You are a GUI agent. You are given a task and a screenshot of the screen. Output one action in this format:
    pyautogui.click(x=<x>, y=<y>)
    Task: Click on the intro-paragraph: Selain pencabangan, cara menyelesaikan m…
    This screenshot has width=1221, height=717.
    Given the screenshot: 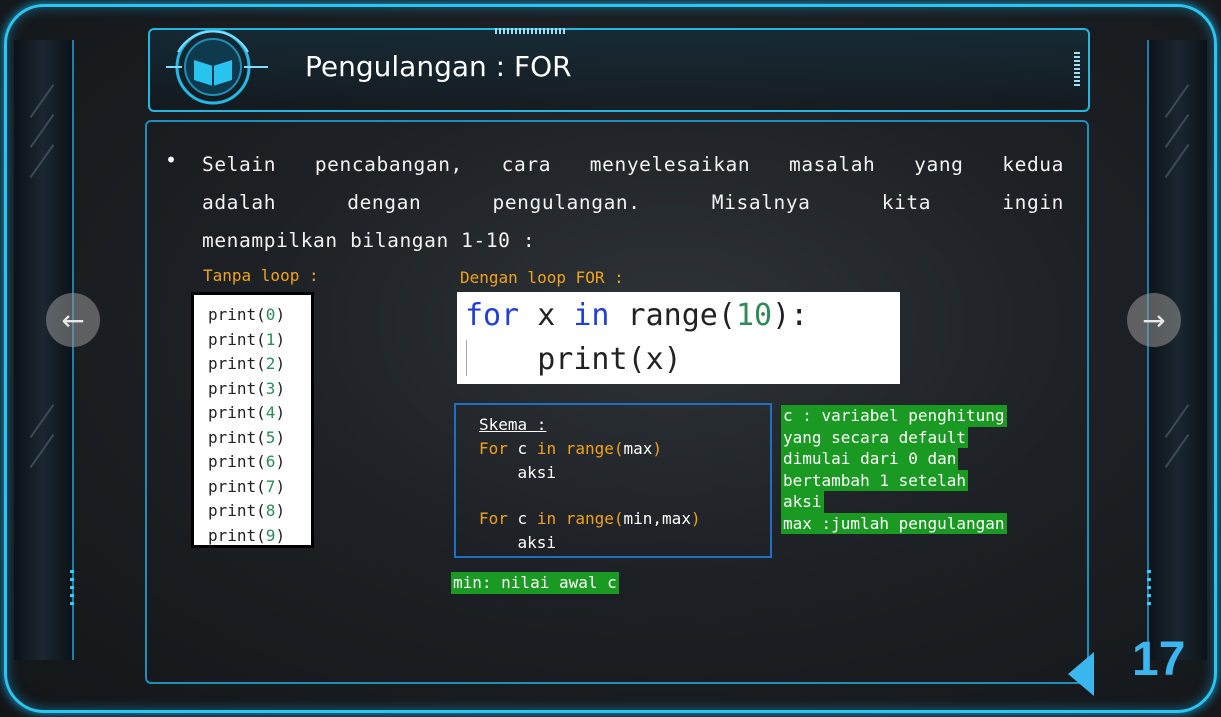 What is the action you would take?
    pyautogui.click(x=633, y=203)
    